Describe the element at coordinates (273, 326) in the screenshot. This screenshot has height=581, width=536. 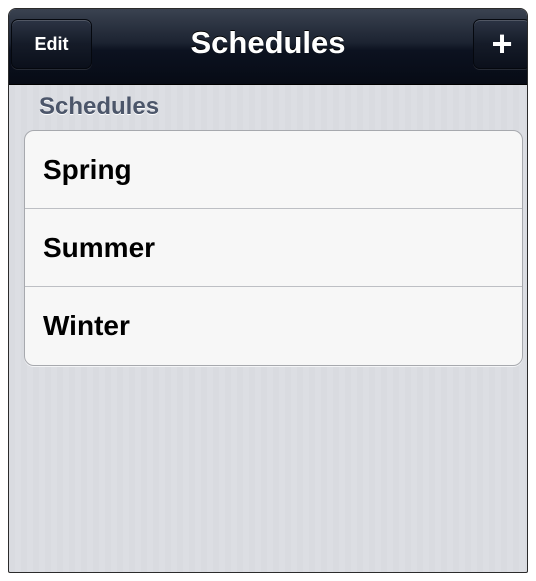
I see `list-item-winter: Winter` at that location.